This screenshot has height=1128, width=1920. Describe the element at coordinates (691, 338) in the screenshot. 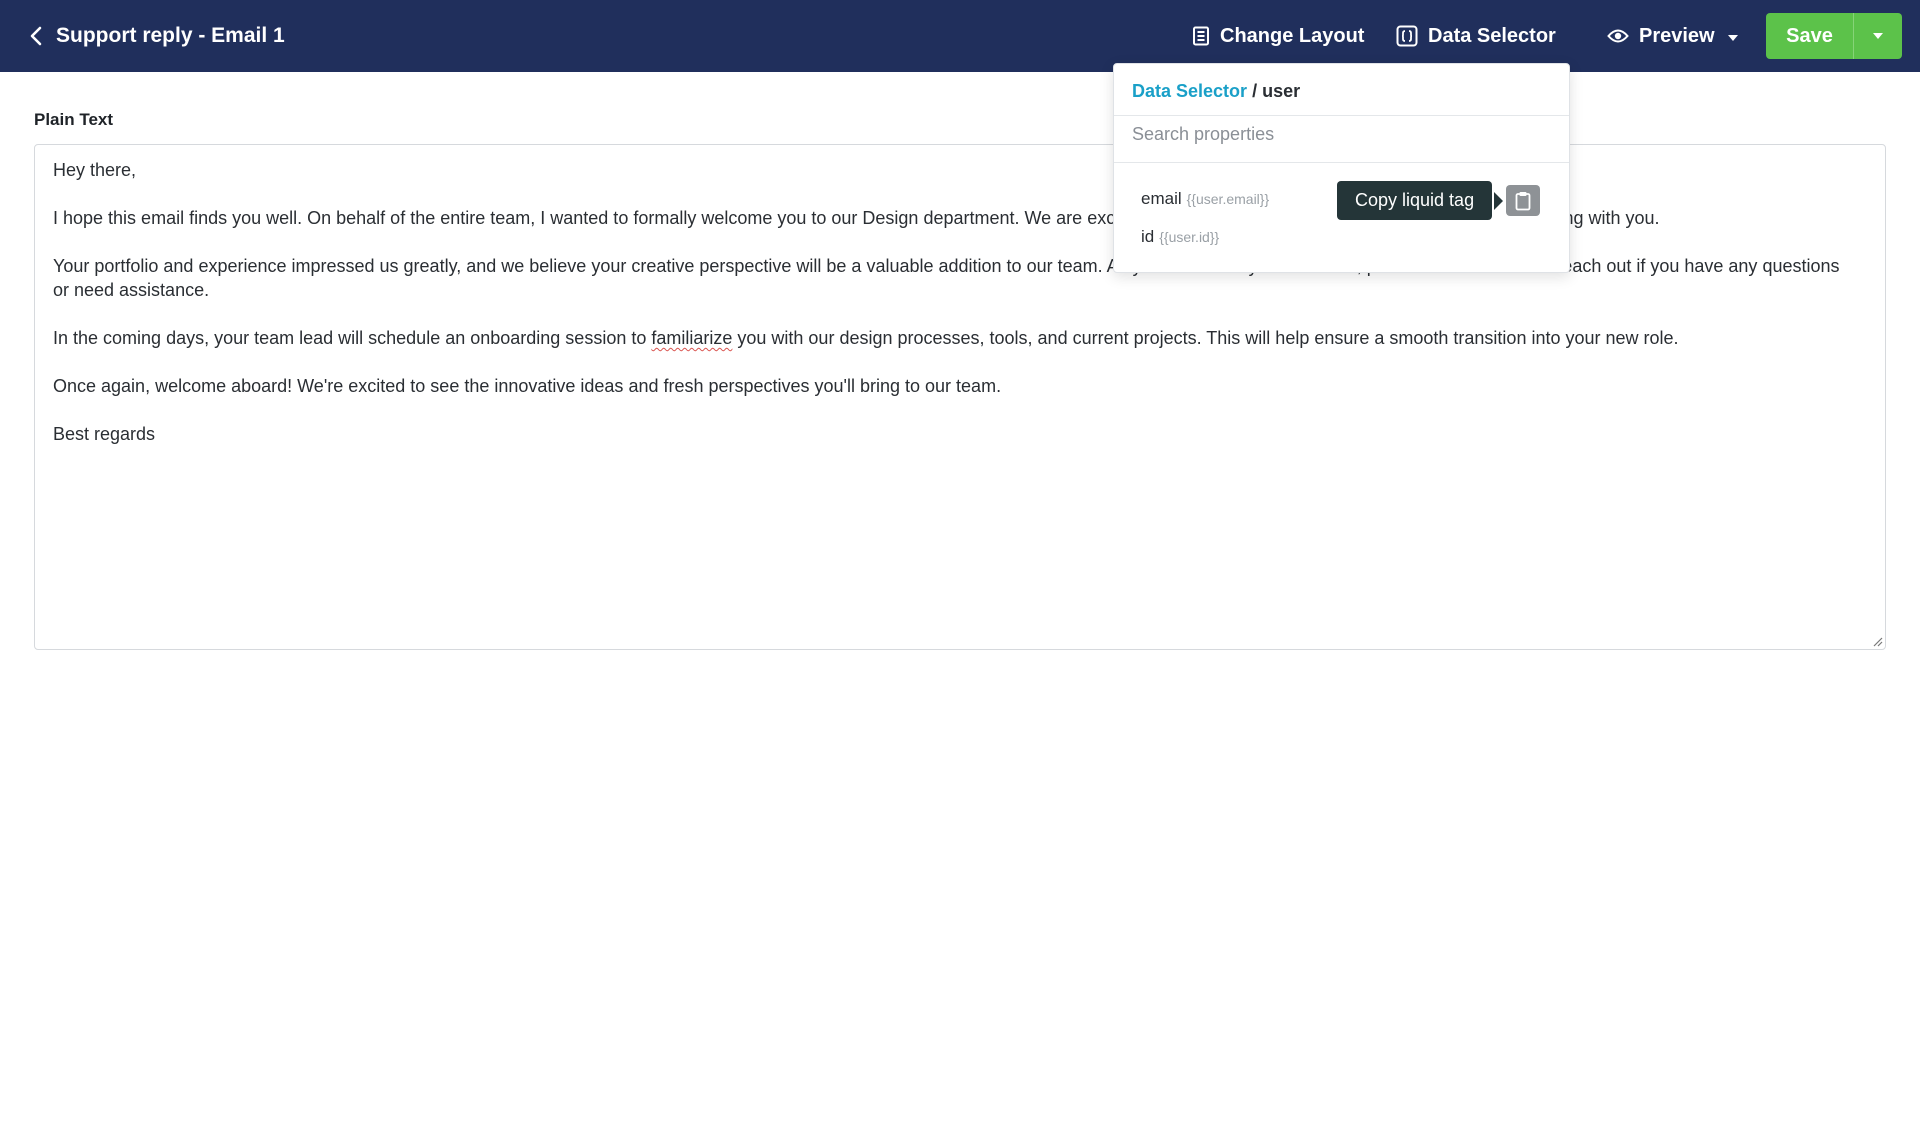

I see `misspelled-word: familiarize` at that location.